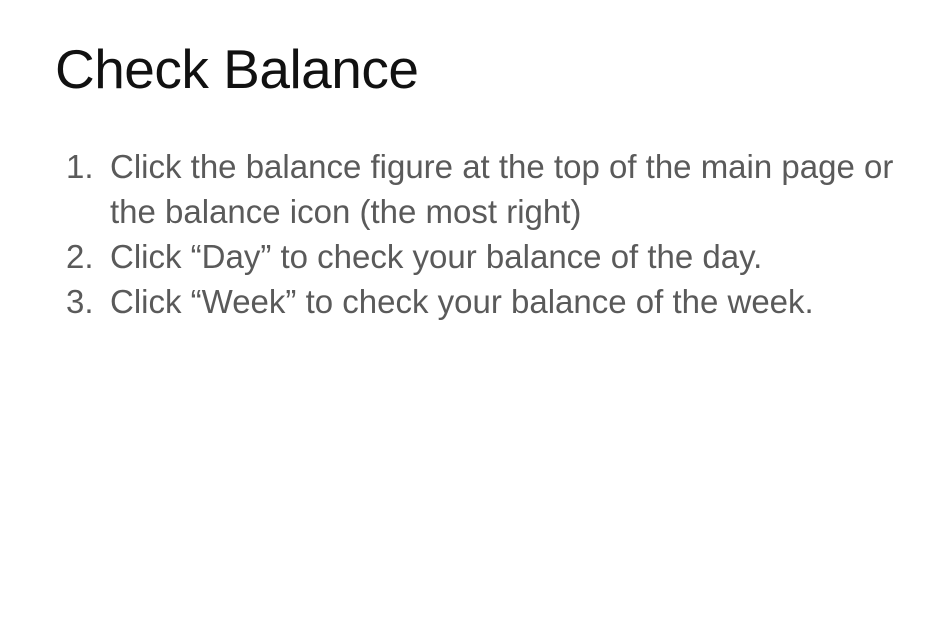 Image resolution: width=951 pixels, height=644 pixels. I want to click on page-title: Check Balance, so click(237, 69).